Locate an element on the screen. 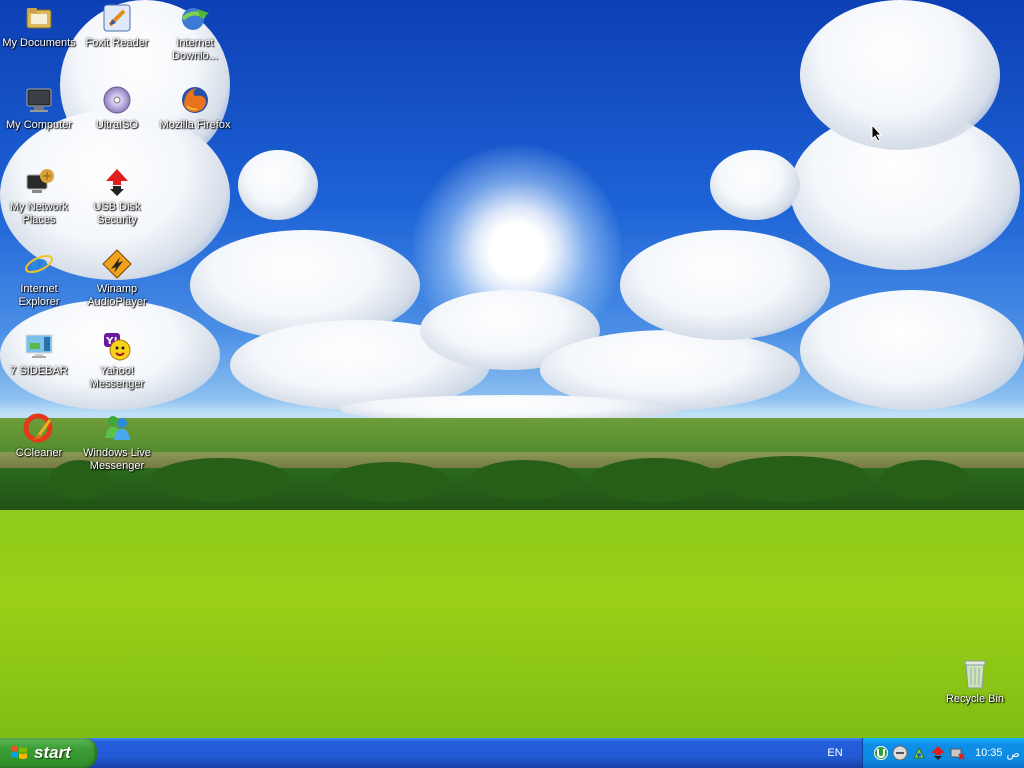 The height and width of the screenshot is (768, 1024). network-icon is located at coordinates (919, 753).